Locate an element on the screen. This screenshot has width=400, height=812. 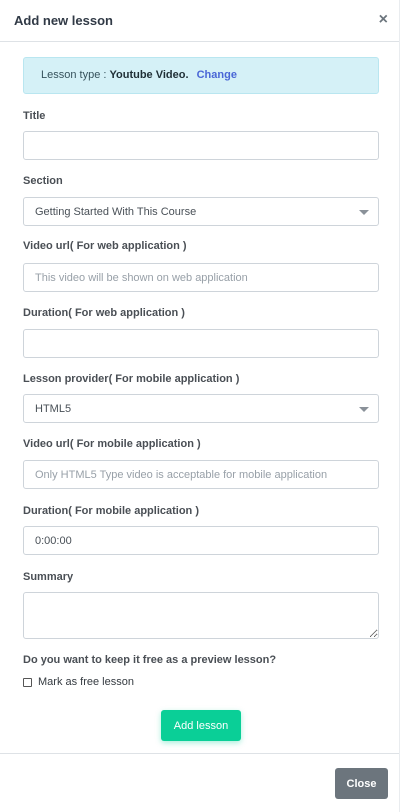
title-label: Title is located at coordinates (34, 116).